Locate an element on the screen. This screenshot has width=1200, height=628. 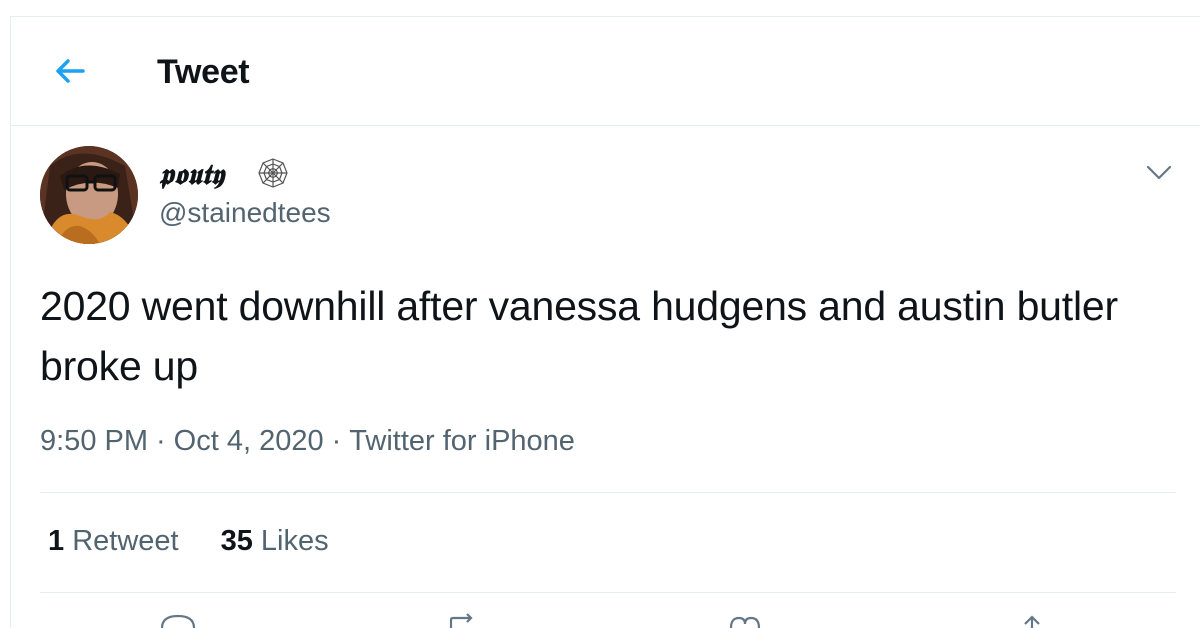
retweet-icon is located at coordinates (463, 619).